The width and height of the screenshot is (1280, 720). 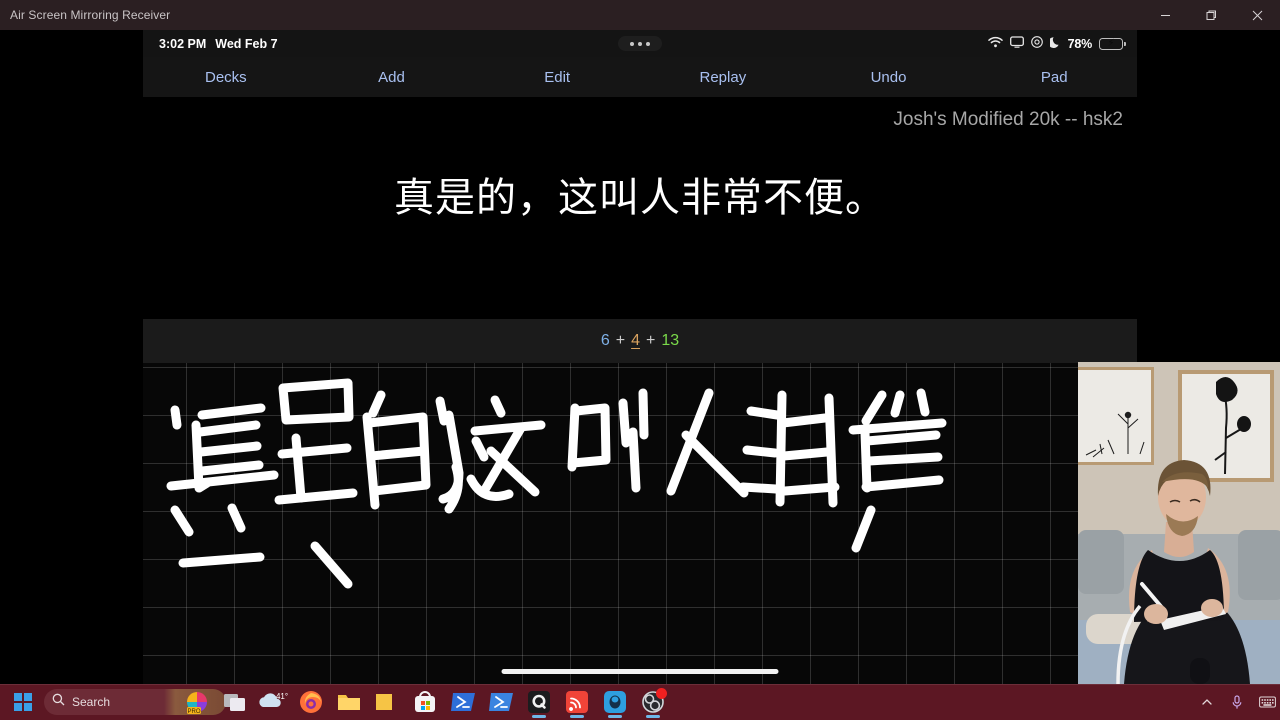 I want to click on svg-text: 41°, so click(x=282, y=696).